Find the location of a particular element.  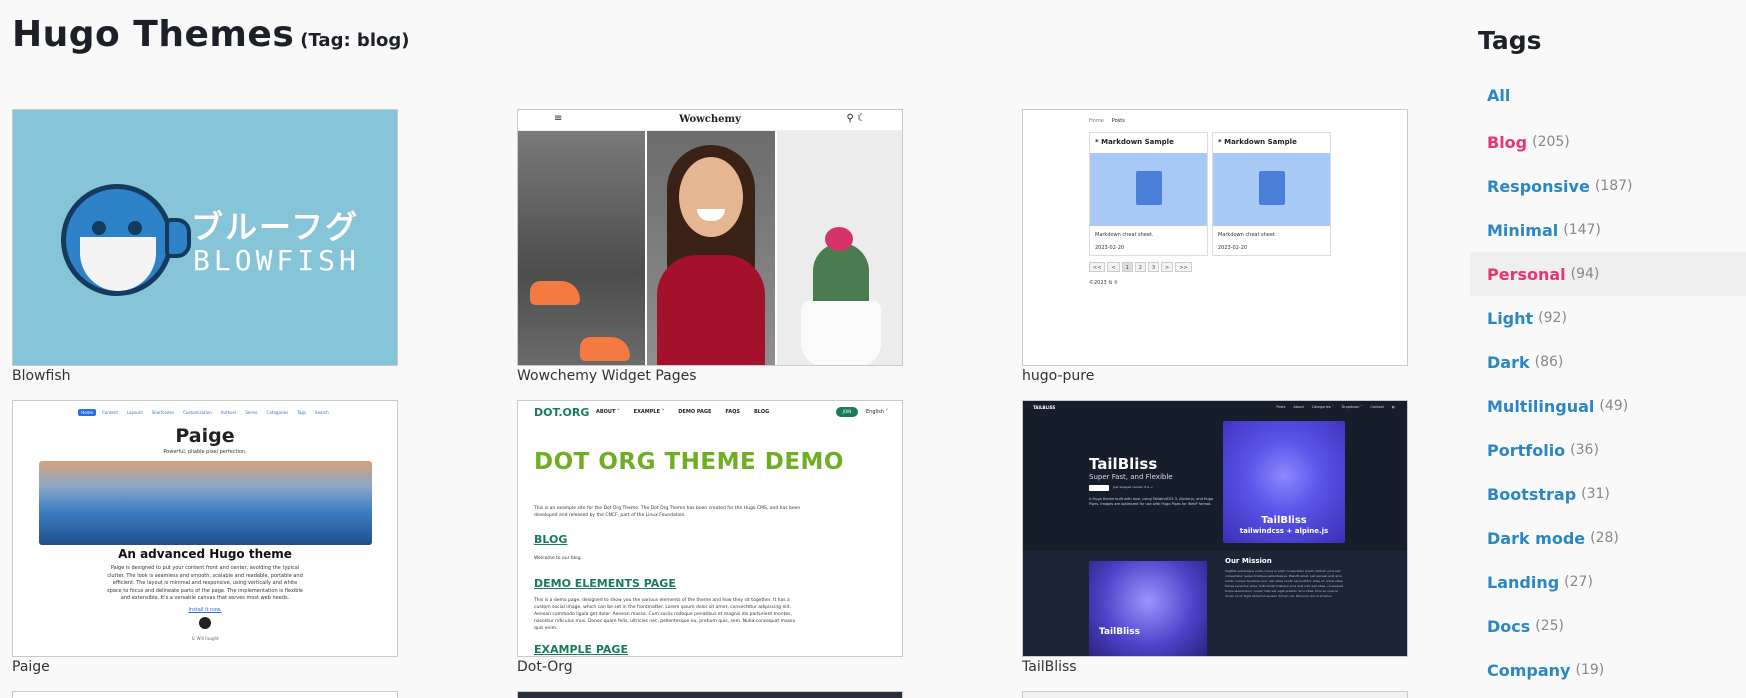

tag-link-all: All is located at coordinates (1608, 95).